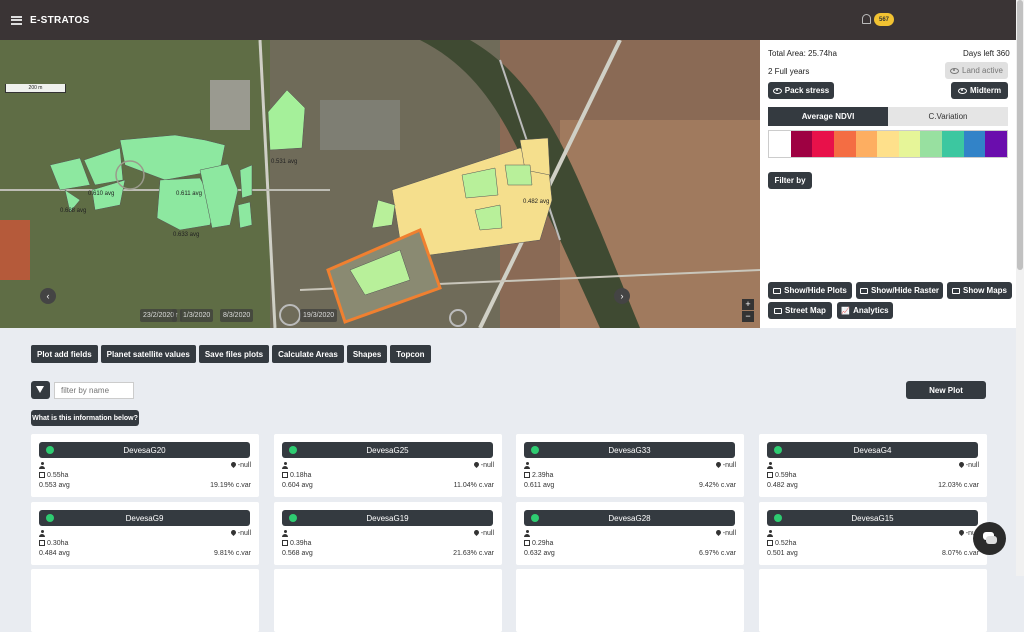  Describe the element at coordinates (946, 390) in the screenshot. I see `new-plot-button: New Plot` at that location.